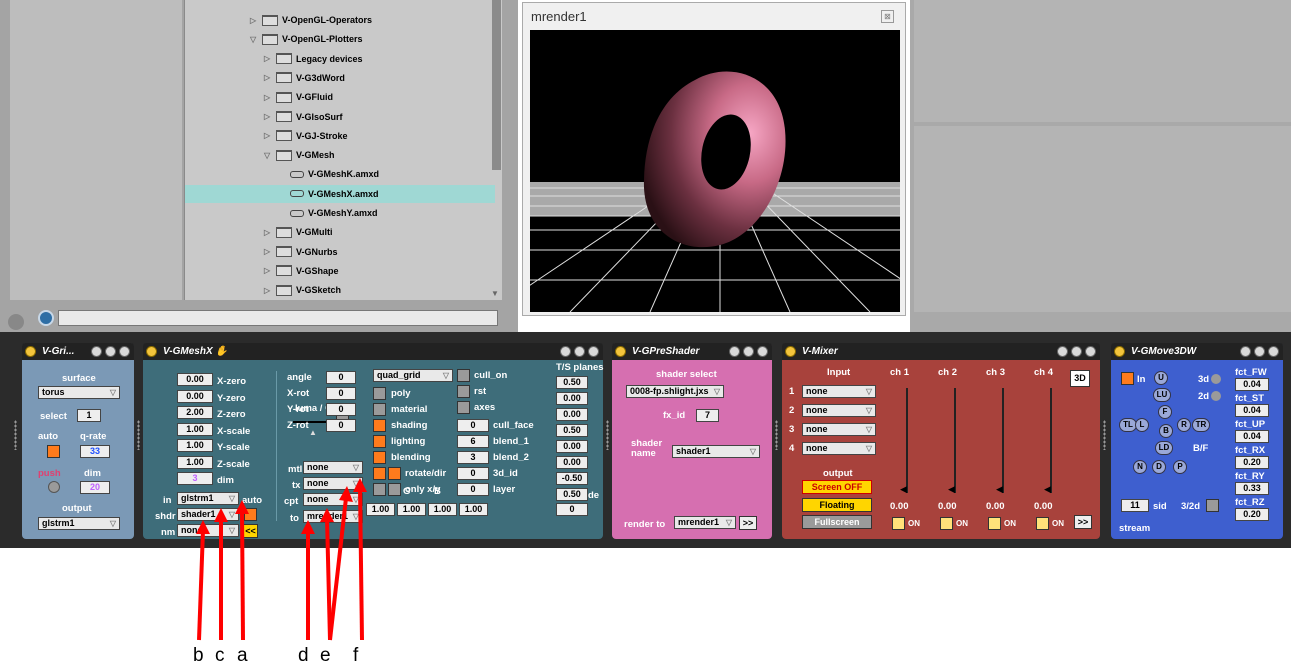  What do you see at coordinates (340, 20) in the screenshot?
I see `browser-item: ▷ V-OpenGL-Operators` at bounding box center [340, 20].